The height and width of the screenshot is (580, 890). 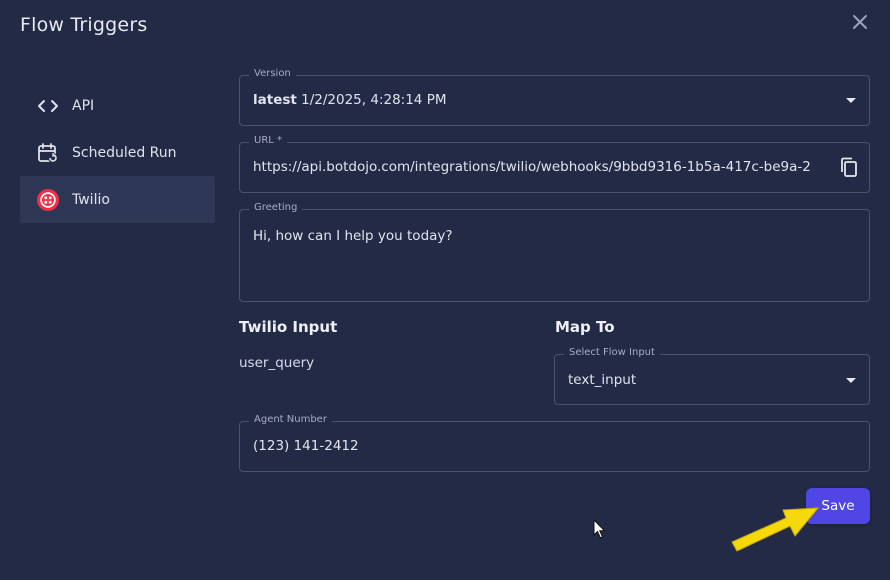 What do you see at coordinates (117, 105) in the screenshot?
I see `sidebar-item-api: API` at bounding box center [117, 105].